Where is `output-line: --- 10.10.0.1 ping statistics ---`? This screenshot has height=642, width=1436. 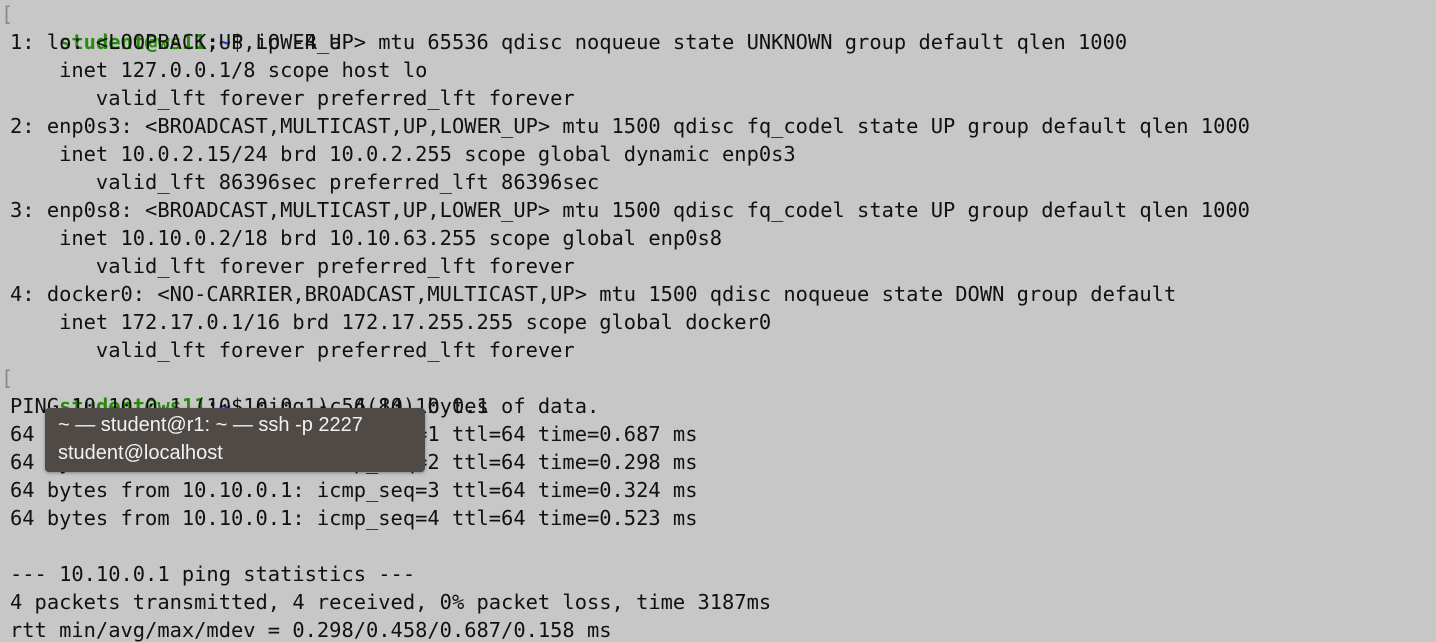 output-line: --- 10.10.0.1 ping statistics --- is located at coordinates (213, 574).